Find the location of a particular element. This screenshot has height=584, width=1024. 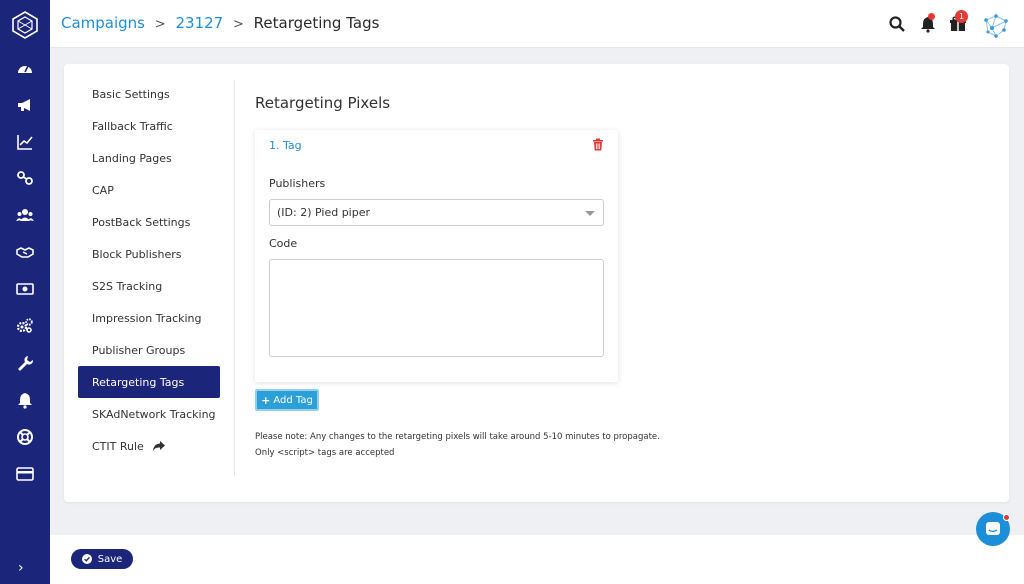

menu-item-fallback-traffic: Fallback Traffic is located at coordinates (149, 126).